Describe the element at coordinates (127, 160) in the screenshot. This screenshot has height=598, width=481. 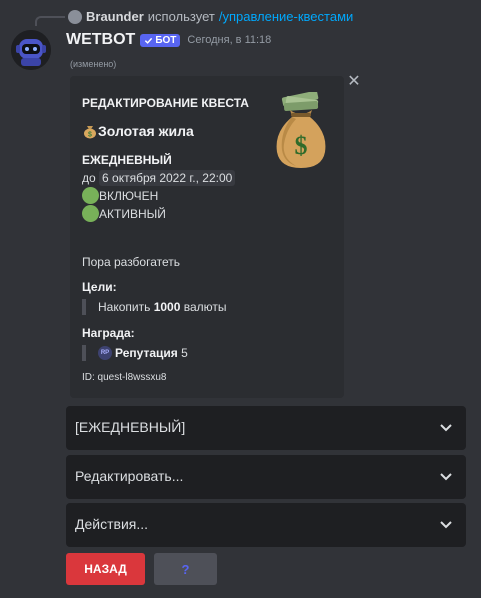
I see `quest-frequency: ЕЖЕДНЕВНЫЙ` at that location.